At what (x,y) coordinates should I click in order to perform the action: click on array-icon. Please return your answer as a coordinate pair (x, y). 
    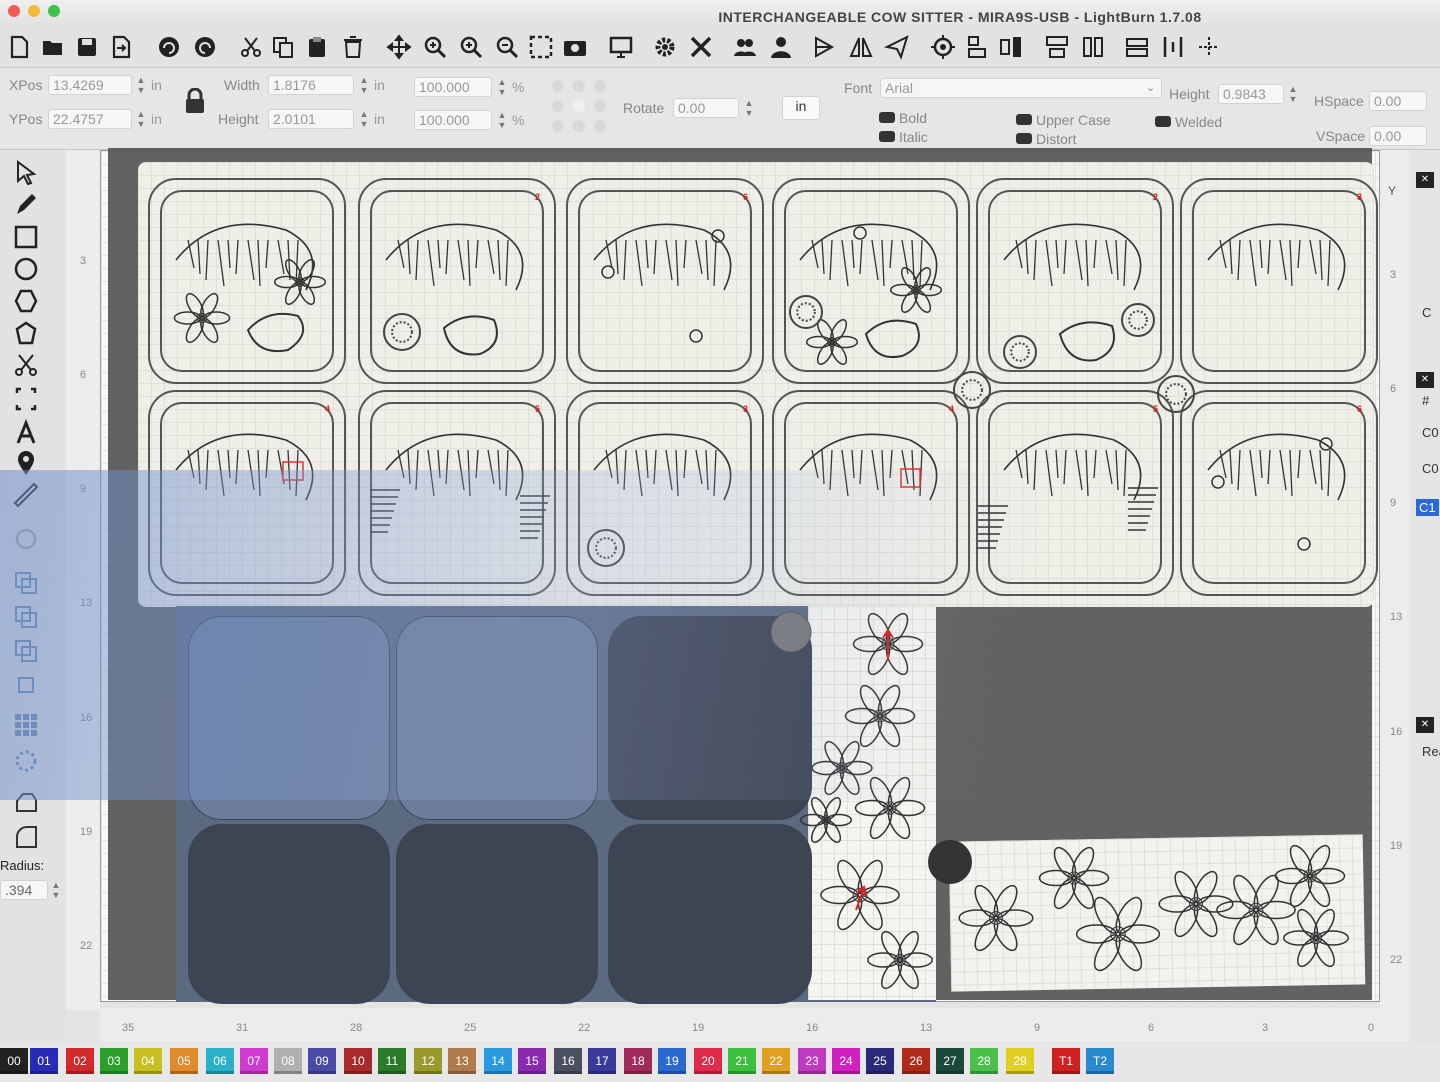
    Looking at the image, I should click on (26, 725).